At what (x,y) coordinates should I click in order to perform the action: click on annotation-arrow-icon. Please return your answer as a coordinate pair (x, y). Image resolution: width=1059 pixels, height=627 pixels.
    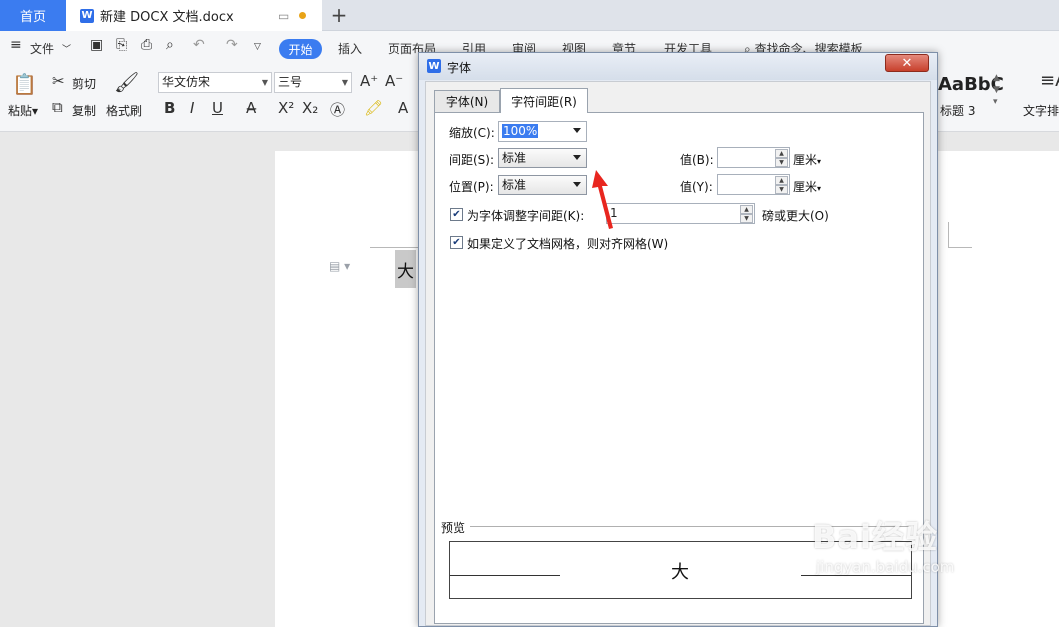
    Looking at the image, I should click on (602, 199).